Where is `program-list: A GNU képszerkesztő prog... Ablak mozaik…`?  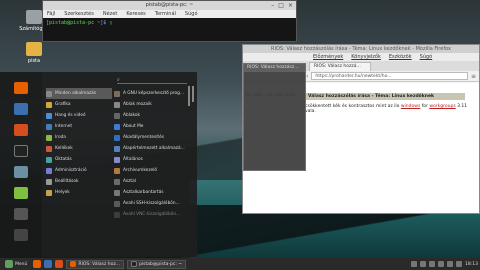 program-list: A GNU képszerkesztő prog... Ablak mozaik… is located at coordinates (151, 154).